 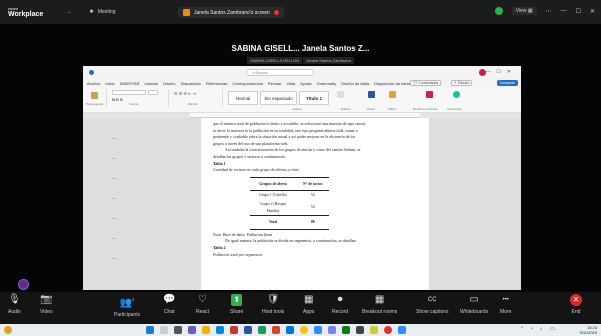 I want to click on menu-vista: Vista, so click(x=290, y=83).